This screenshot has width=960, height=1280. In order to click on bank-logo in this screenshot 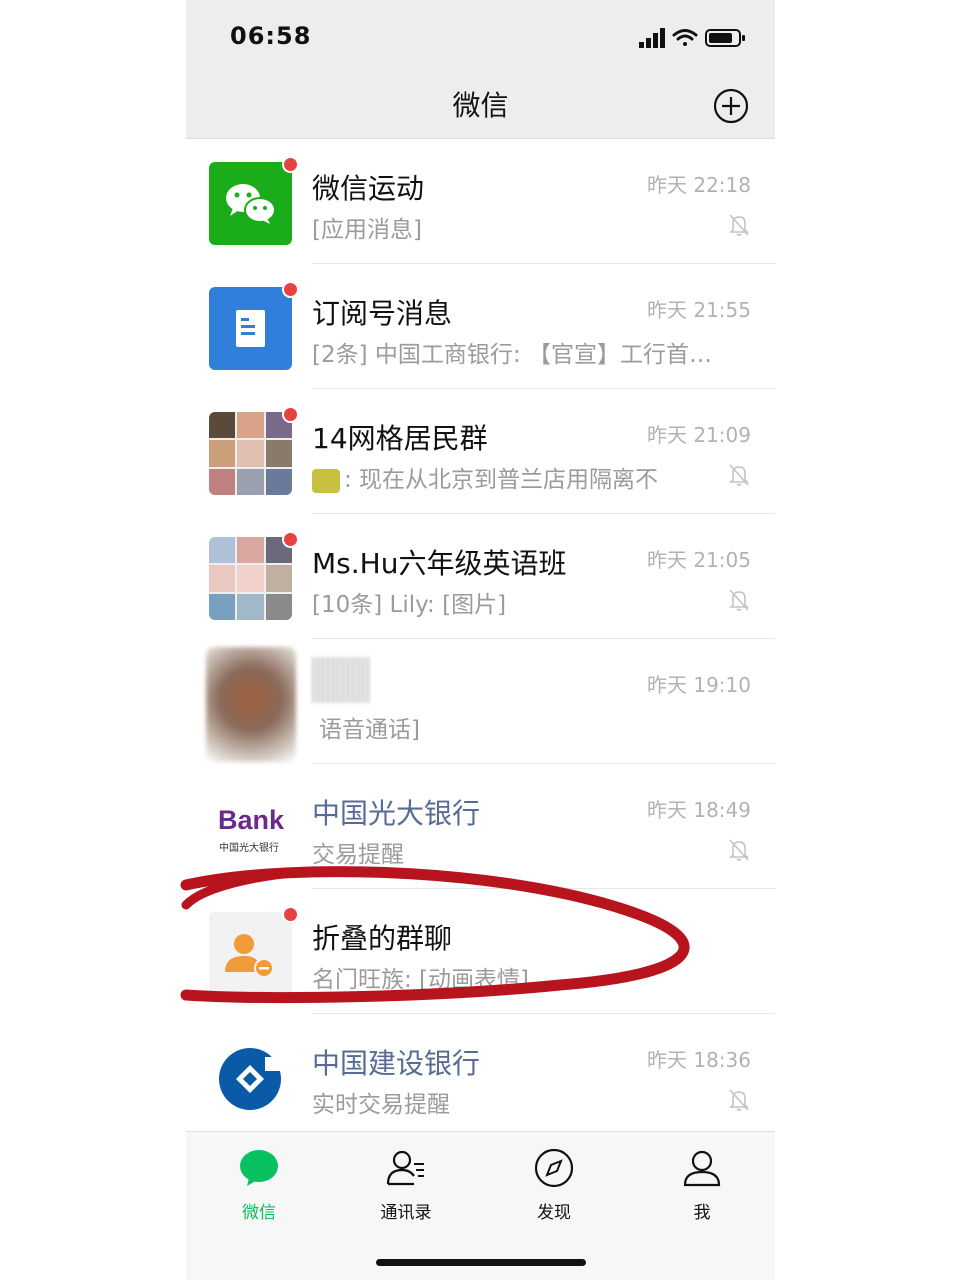, I will do `click(250, 1078)`.